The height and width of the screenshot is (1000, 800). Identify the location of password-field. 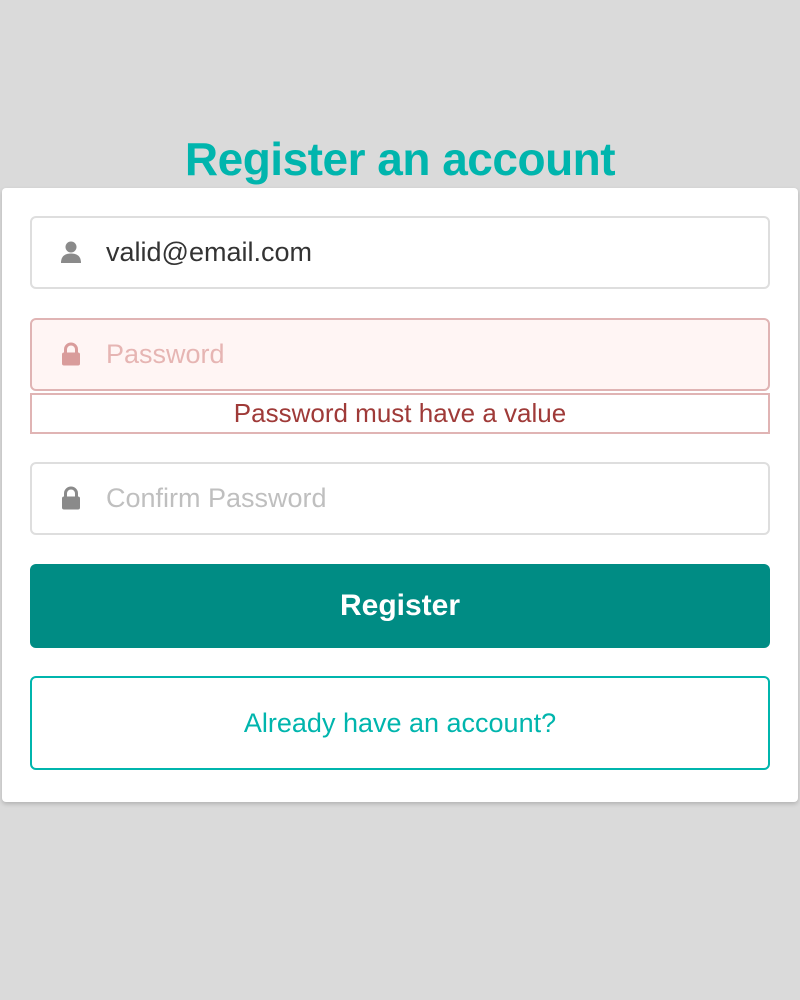
(400, 354).